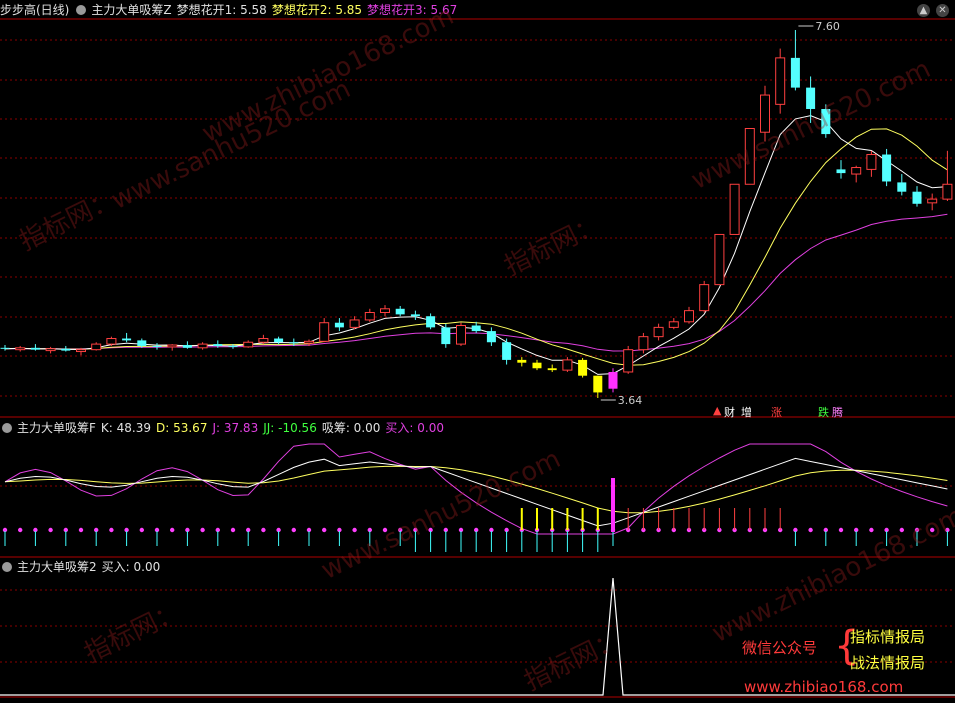 This screenshot has width=955, height=703. Describe the element at coordinates (317, 10) in the screenshot. I see `ma2-value: 梦想花开2: 5.85` at that location.